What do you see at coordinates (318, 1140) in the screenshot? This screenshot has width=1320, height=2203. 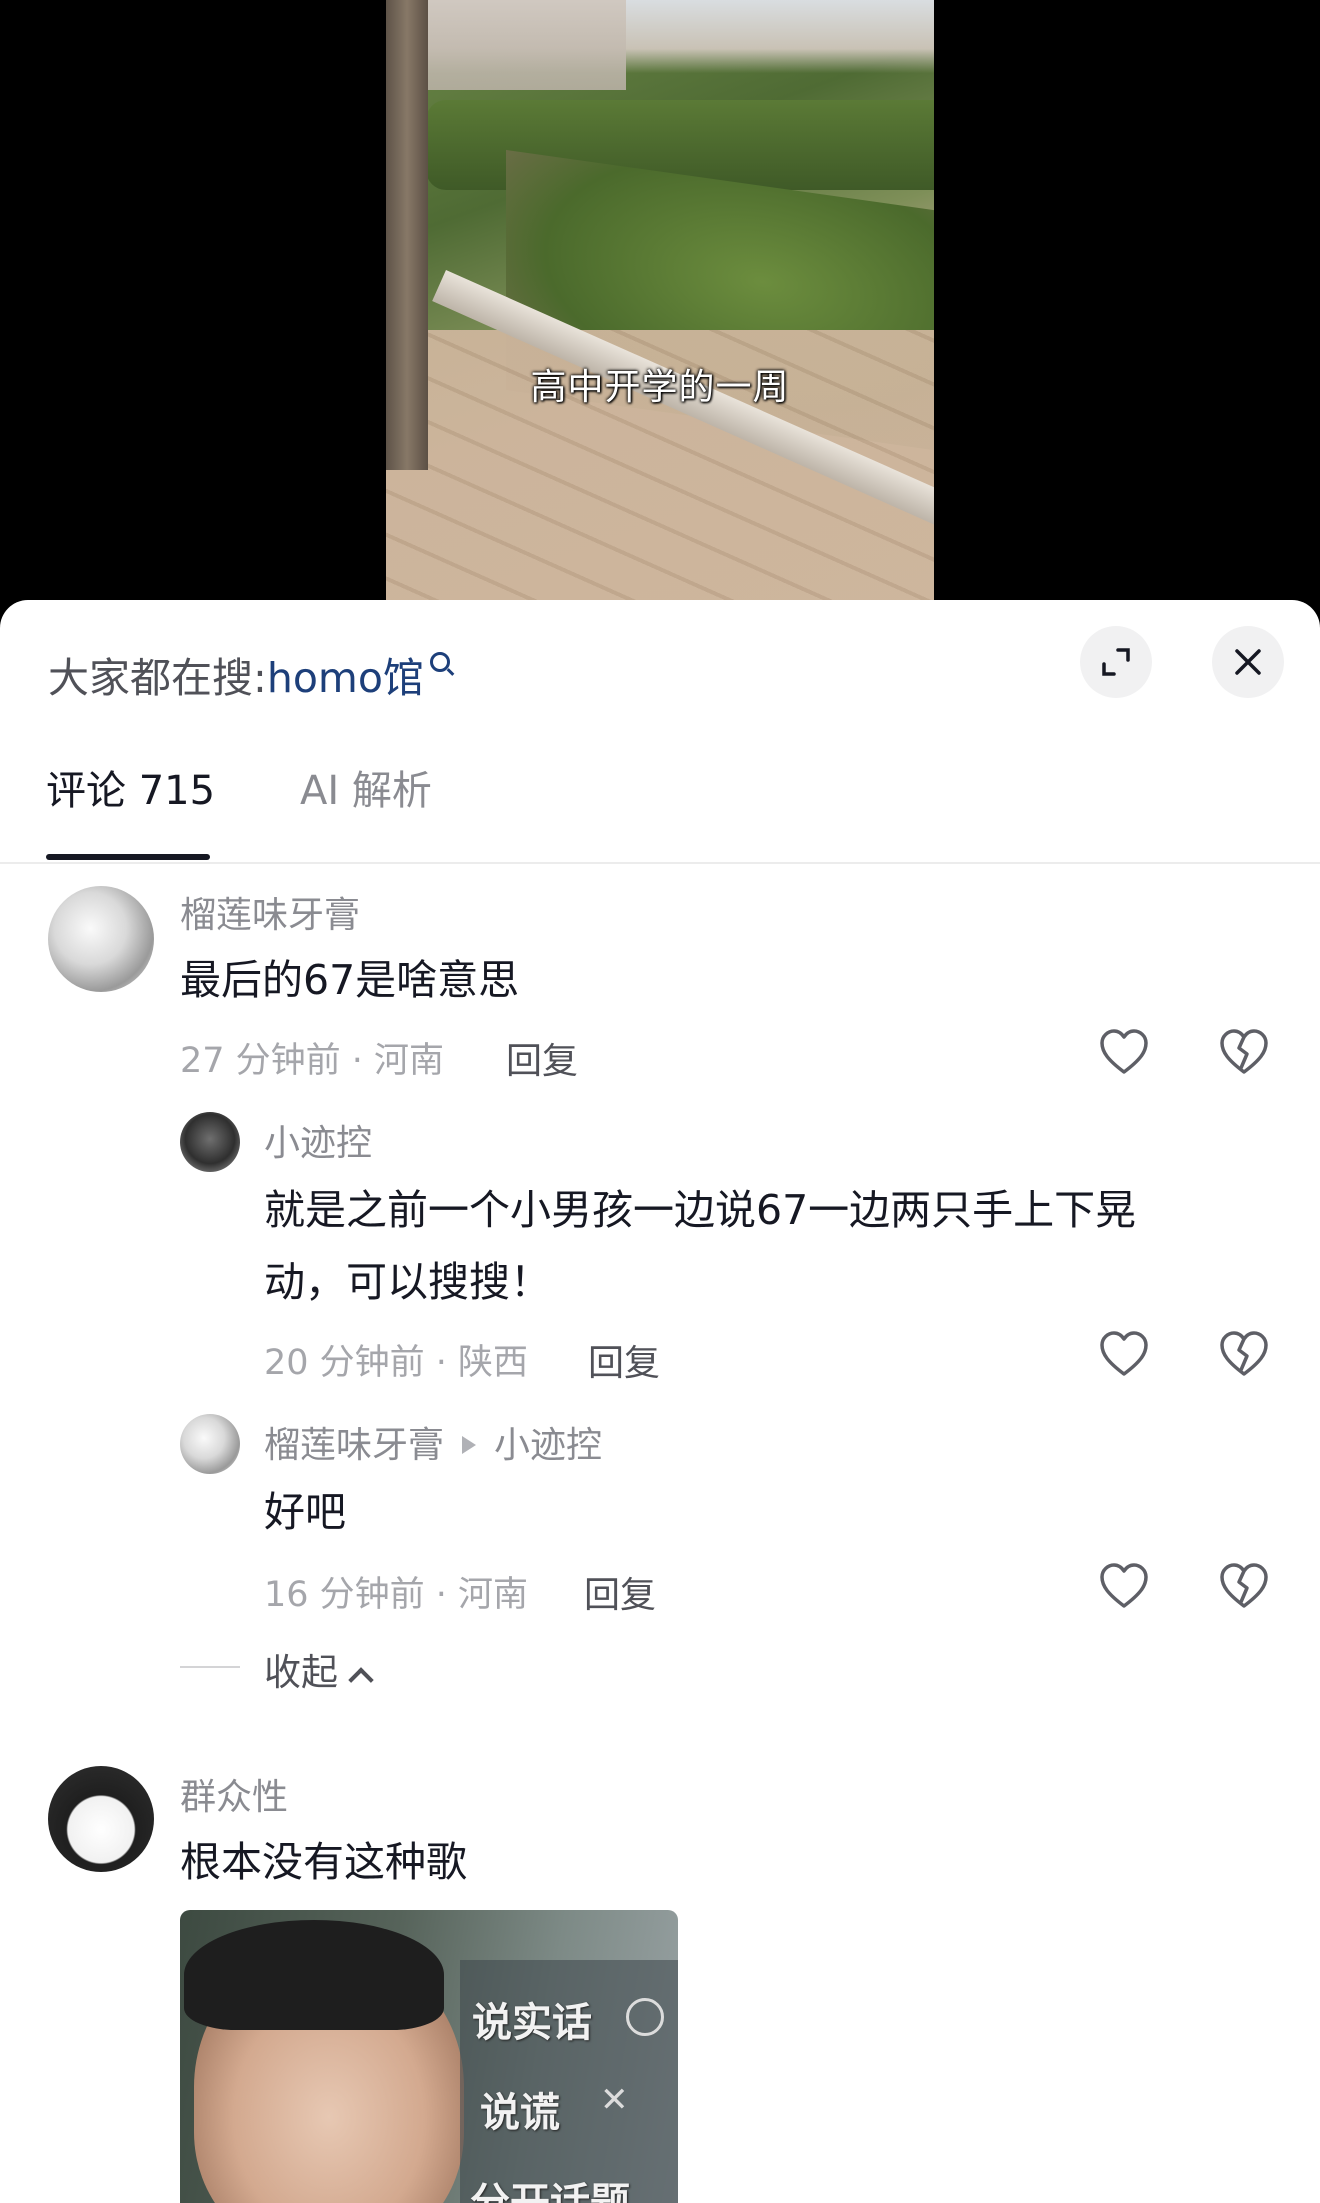 I see `reply-author: 小迹控` at bounding box center [318, 1140].